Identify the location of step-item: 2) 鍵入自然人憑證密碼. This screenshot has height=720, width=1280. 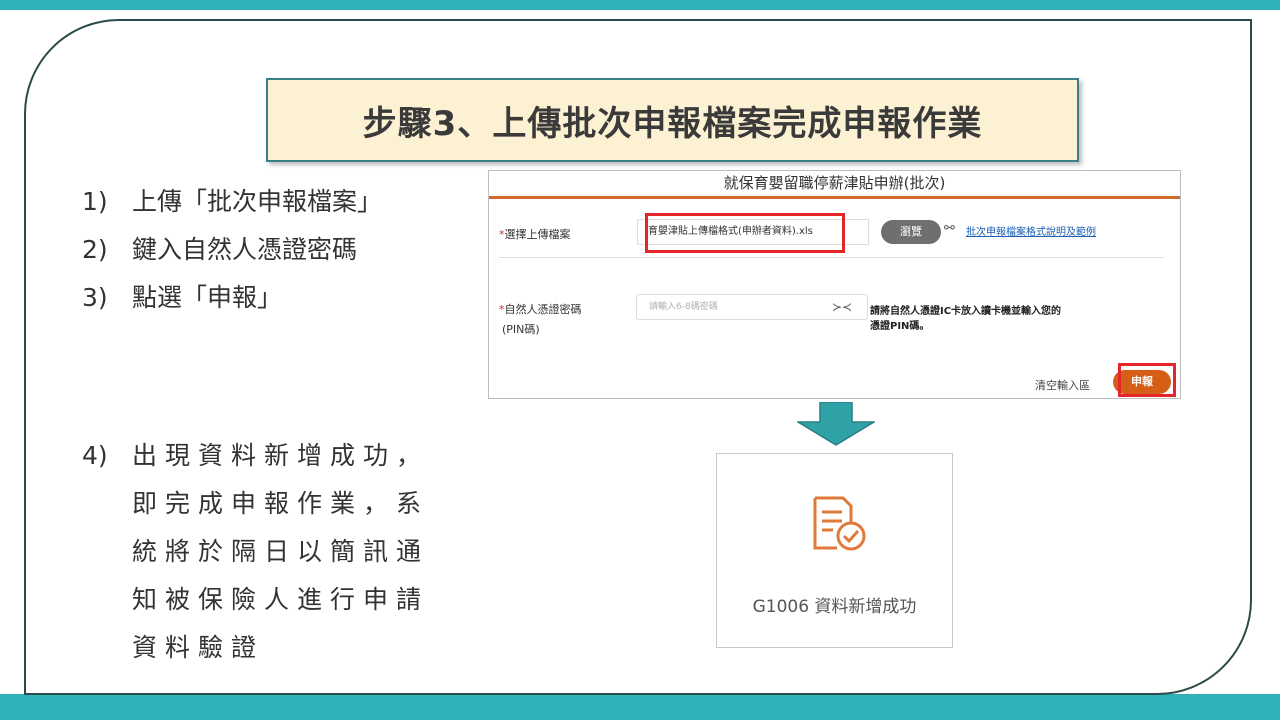
(272, 250).